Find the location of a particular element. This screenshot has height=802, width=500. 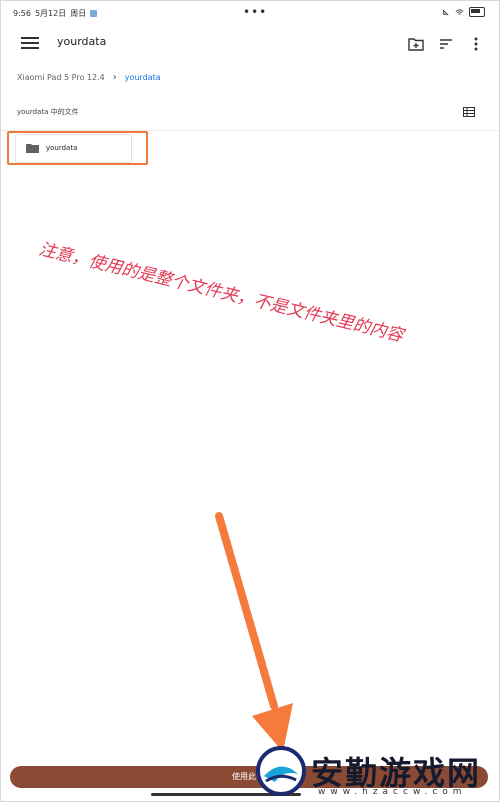

menu-icon is located at coordinates (30, 44).